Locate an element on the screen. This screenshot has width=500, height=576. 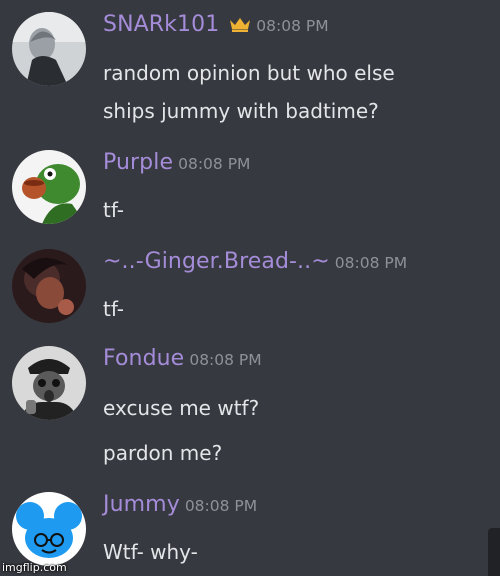
username: Purple is located at coordinates (138, 162).